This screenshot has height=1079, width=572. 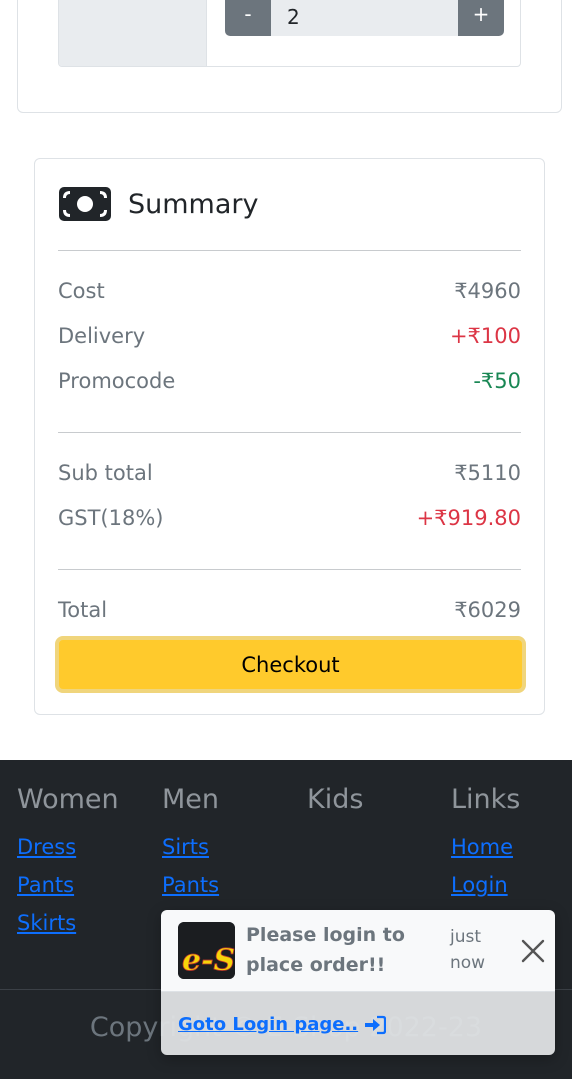 What do you see at coordinates (486, 799) in the screenshot?
I see `footer-heading: Links` at bounding box center [486, 799].